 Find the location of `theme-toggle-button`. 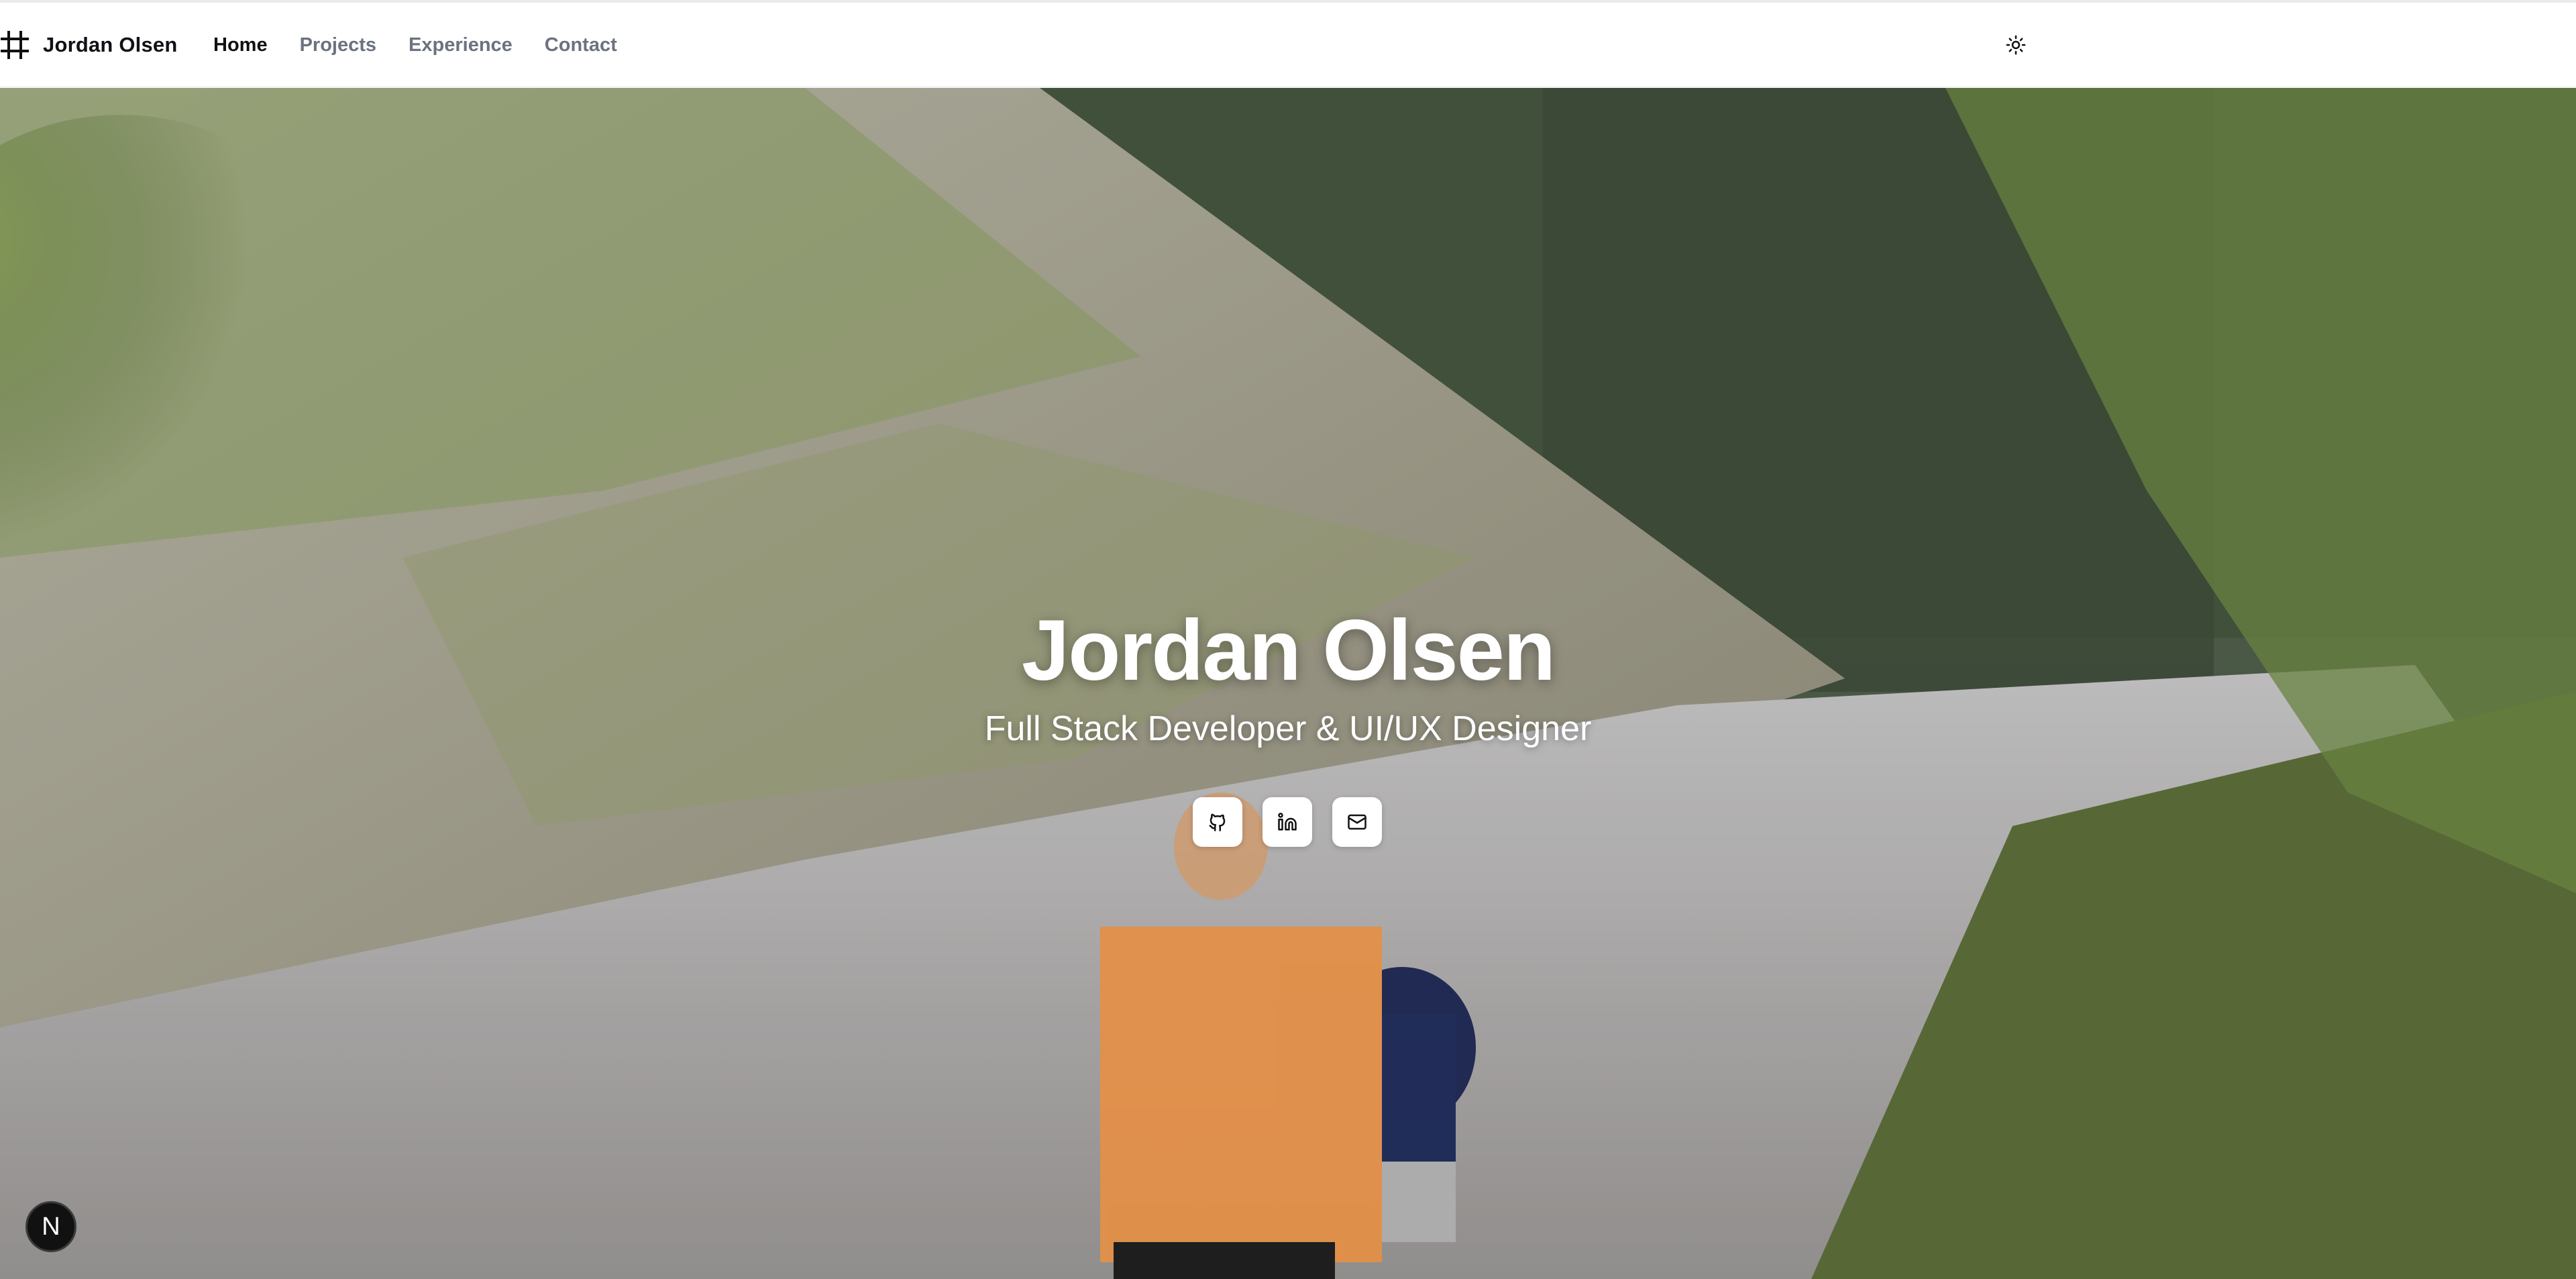

theme-toggle-button is located at coordinates (2016, 45).